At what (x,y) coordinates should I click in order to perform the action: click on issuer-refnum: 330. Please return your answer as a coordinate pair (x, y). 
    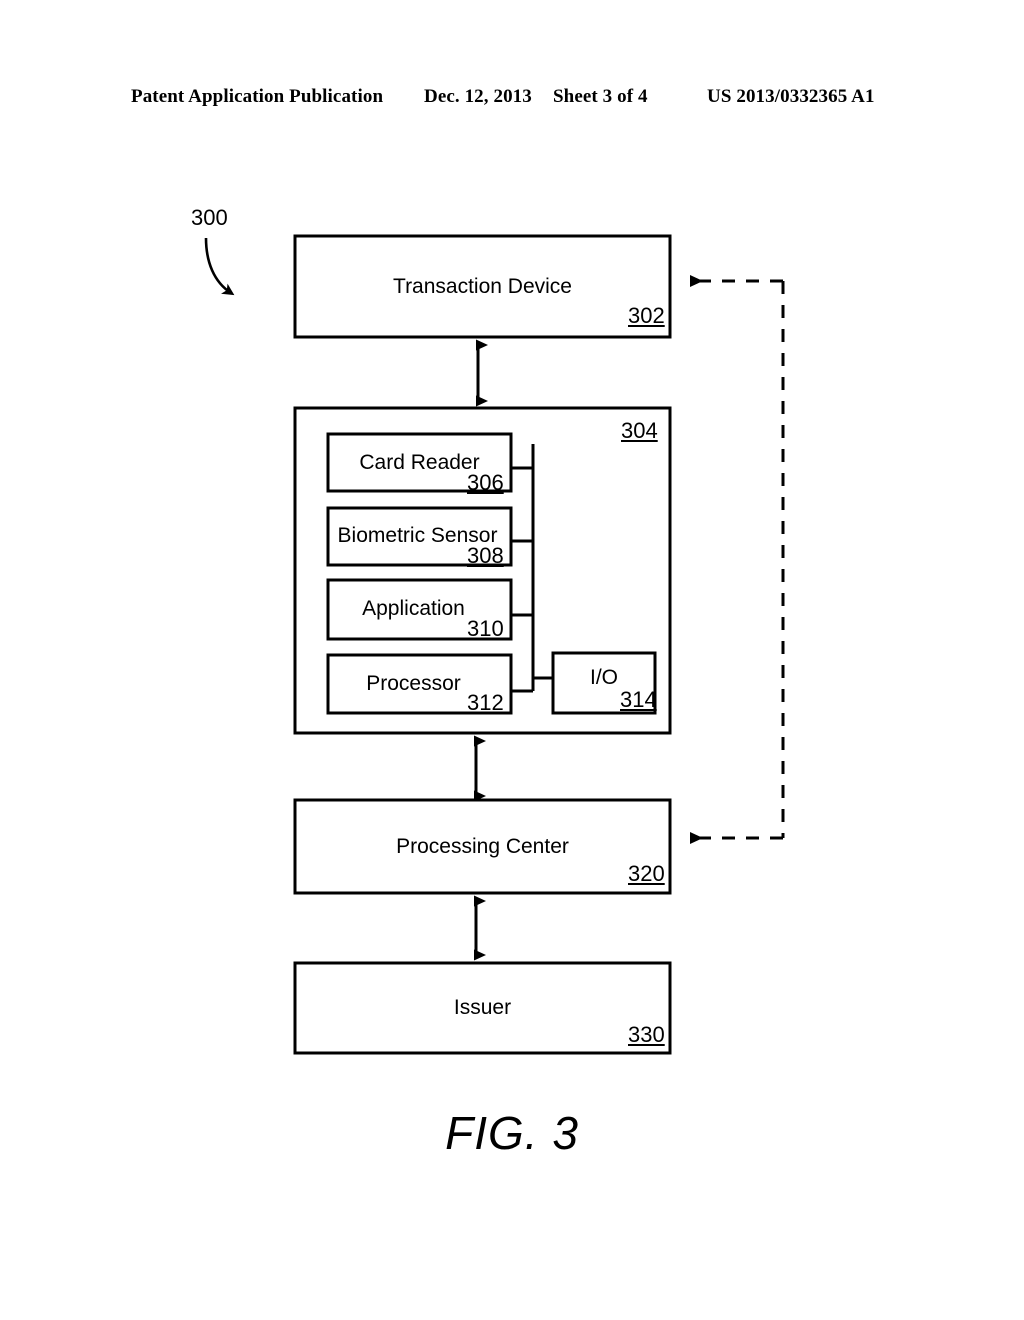
    Looking at the image, I should click on (646, 1034).